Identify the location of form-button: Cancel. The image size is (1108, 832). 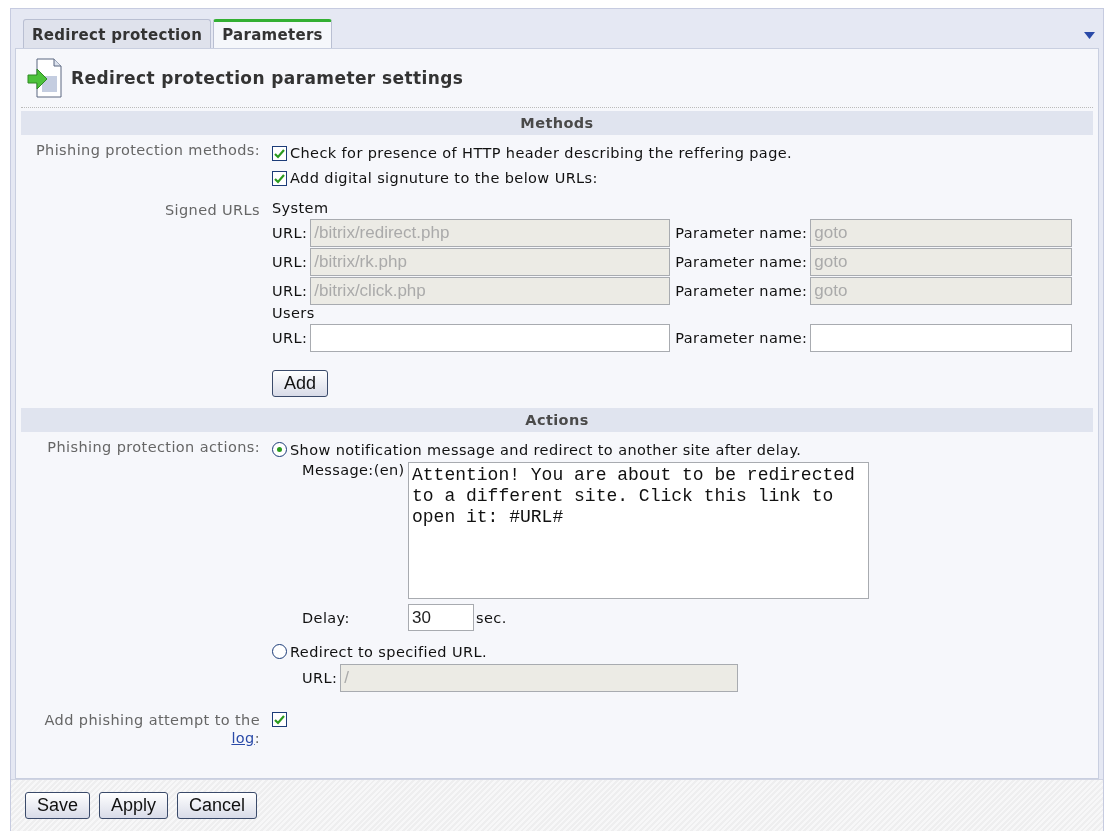
(217, 805).